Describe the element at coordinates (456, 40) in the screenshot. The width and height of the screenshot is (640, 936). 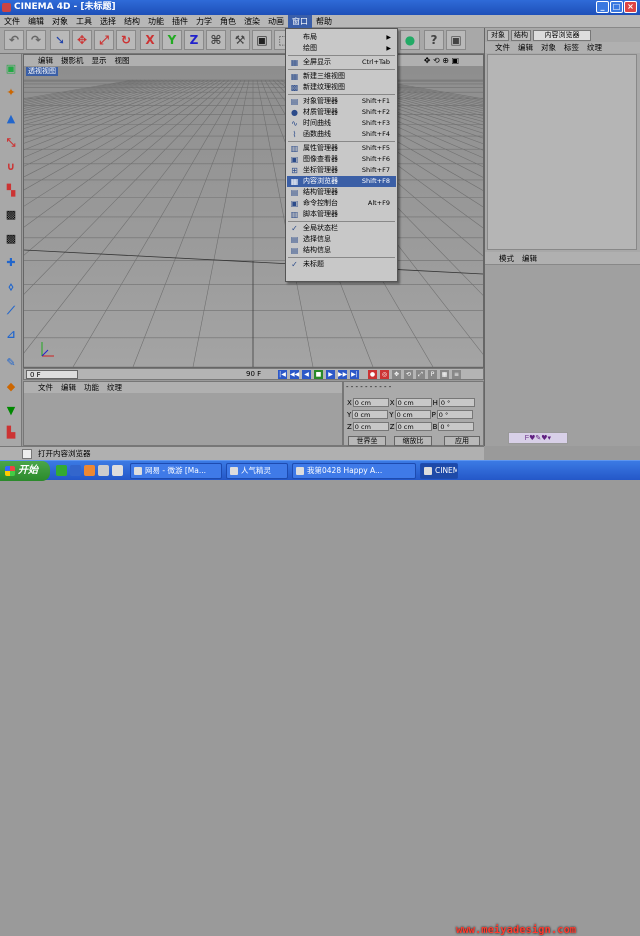
I see `render-settings-icon: ▣` at that location.